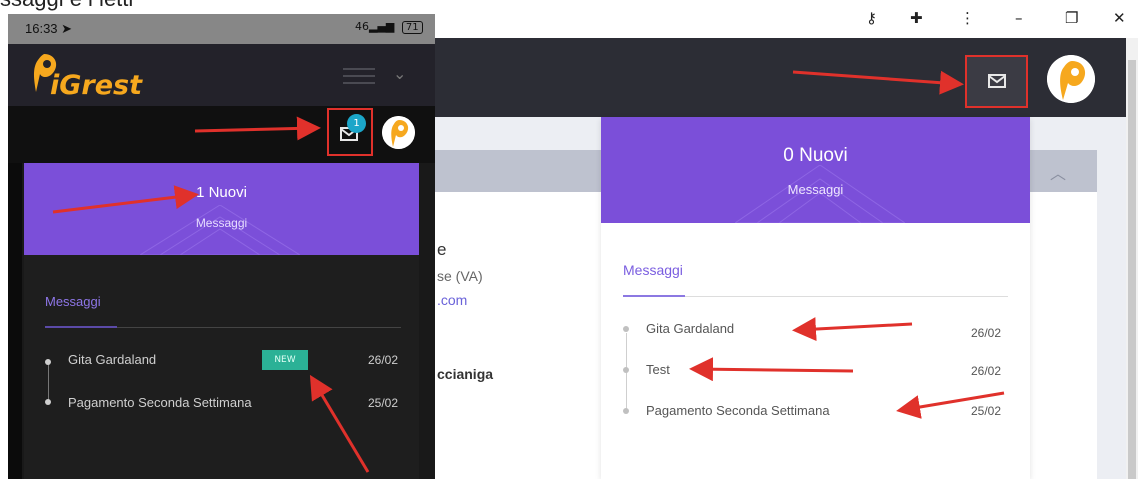  What do you see at coordinates (871, 18) in the screenshot?
I see `key-icon: ⚷` at bounding box center [871, 18].